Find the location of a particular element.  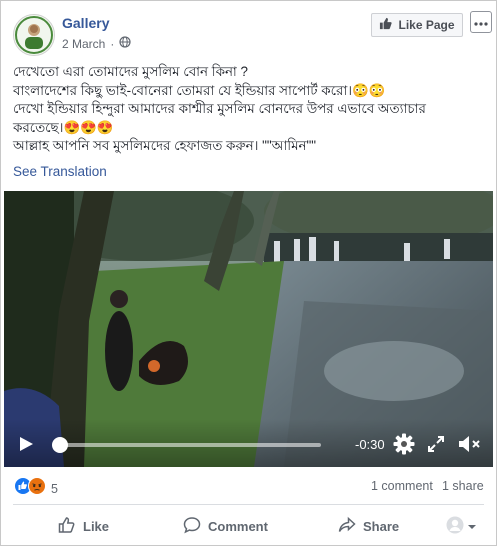

like-button: Like is located at coordinates (83, 526).